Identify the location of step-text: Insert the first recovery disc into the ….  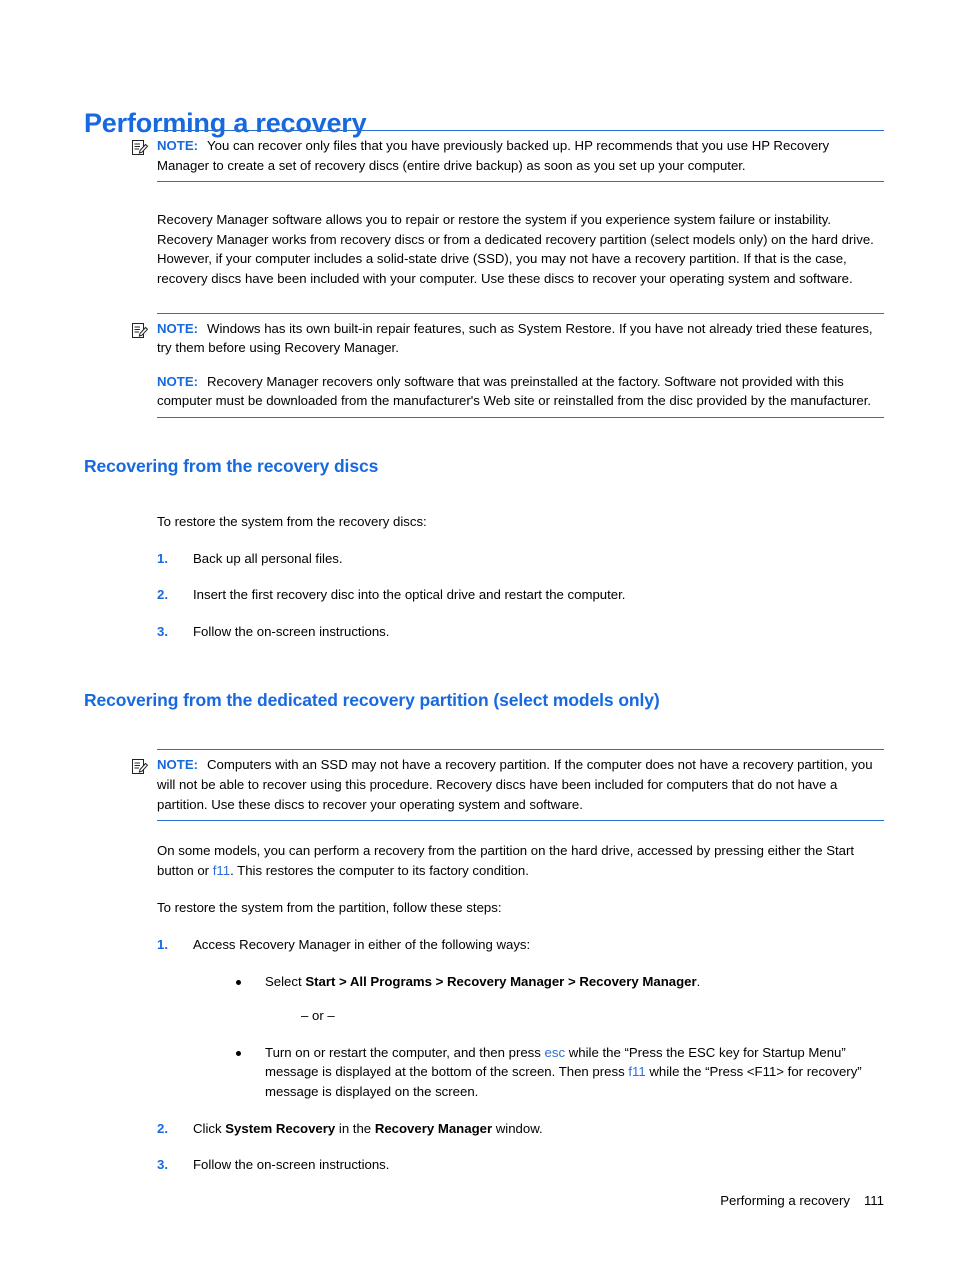
(409, 595).